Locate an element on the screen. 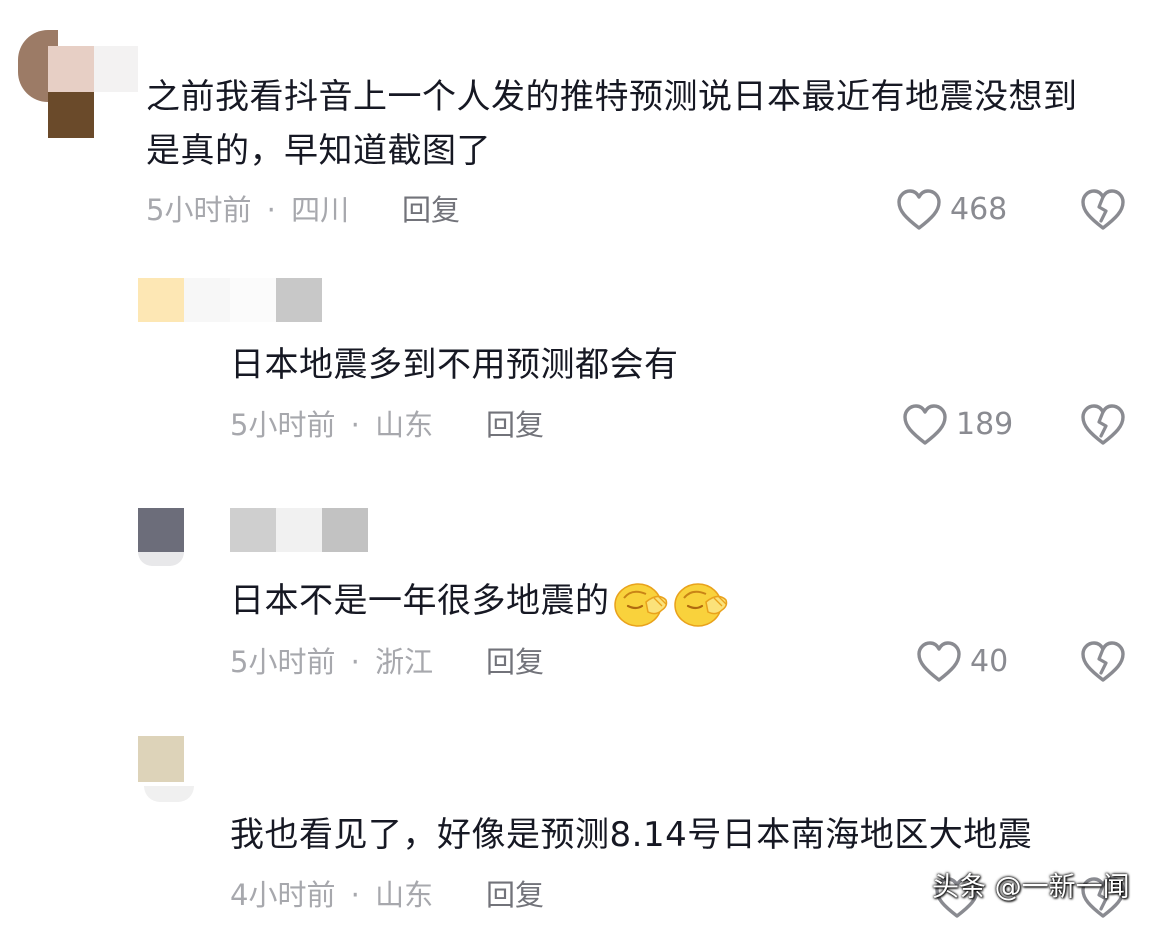 Image resolution: width=1172 pixels, height=927 pixels. comment-text: 日本地震多到不用预测都会有 is located at coordinates (454, 365).